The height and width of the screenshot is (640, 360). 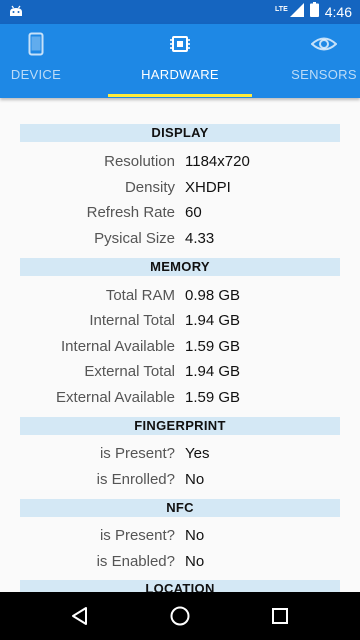 What do you see at coordinates (180, 12) in the screenshot?
I see `status-bar: LTE 4:46` at bounding box center [180, 12].